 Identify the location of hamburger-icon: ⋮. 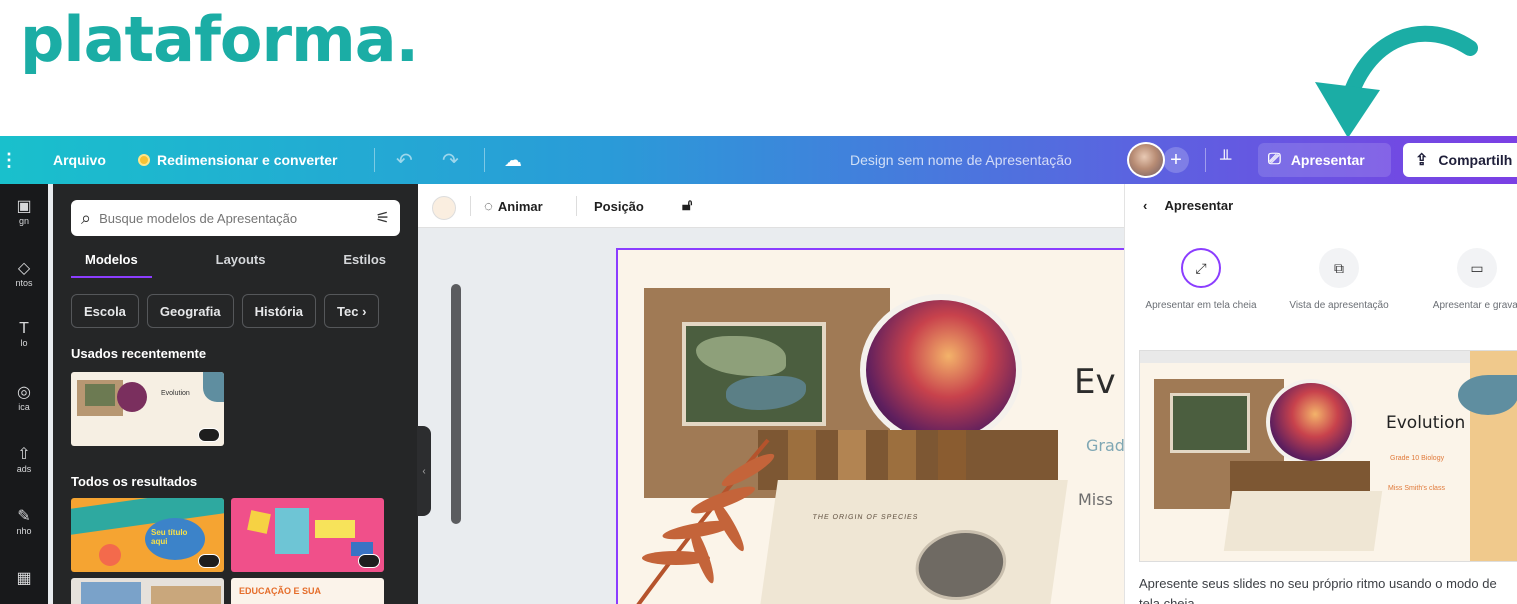
(9, 160).